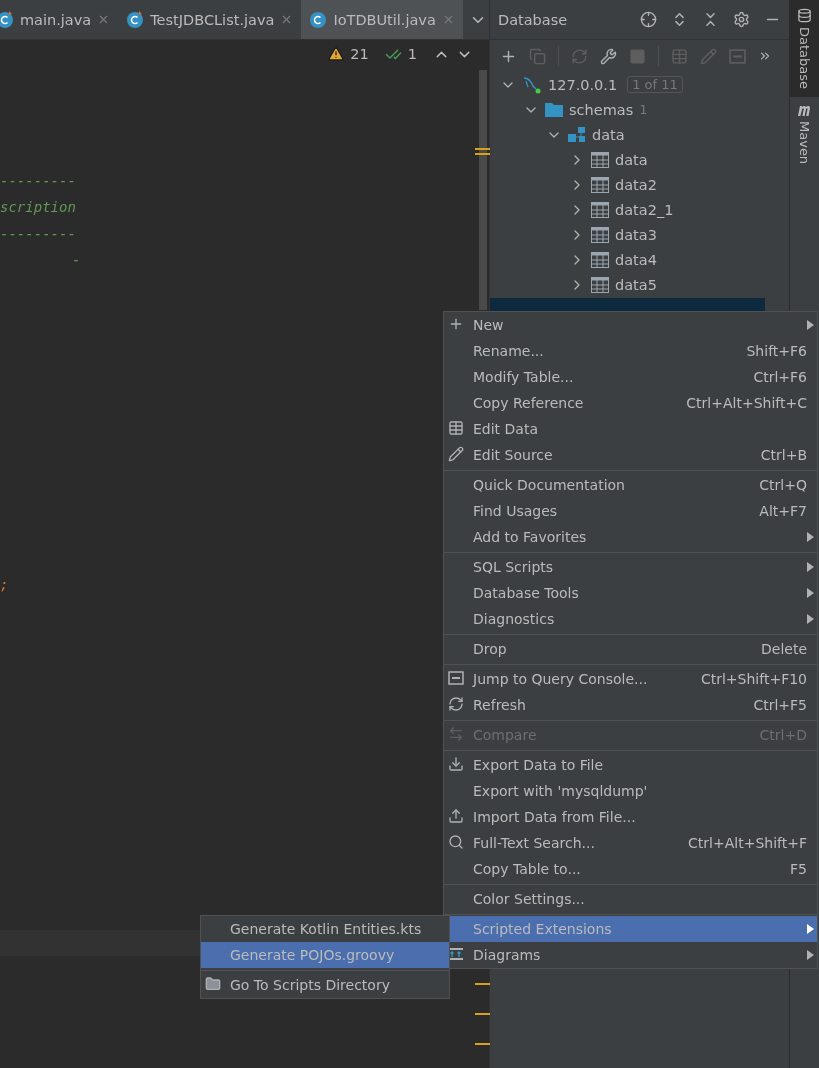  What do you see at coordinates (630, 567) in the screenshot?
I see `menu-item: SQL Scripts` at bounding box center [630, 567].